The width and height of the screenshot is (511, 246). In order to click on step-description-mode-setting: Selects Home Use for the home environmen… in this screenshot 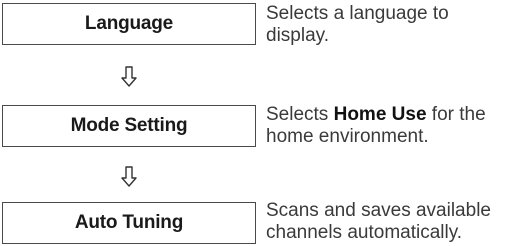, I will do `click(388, 126)`.